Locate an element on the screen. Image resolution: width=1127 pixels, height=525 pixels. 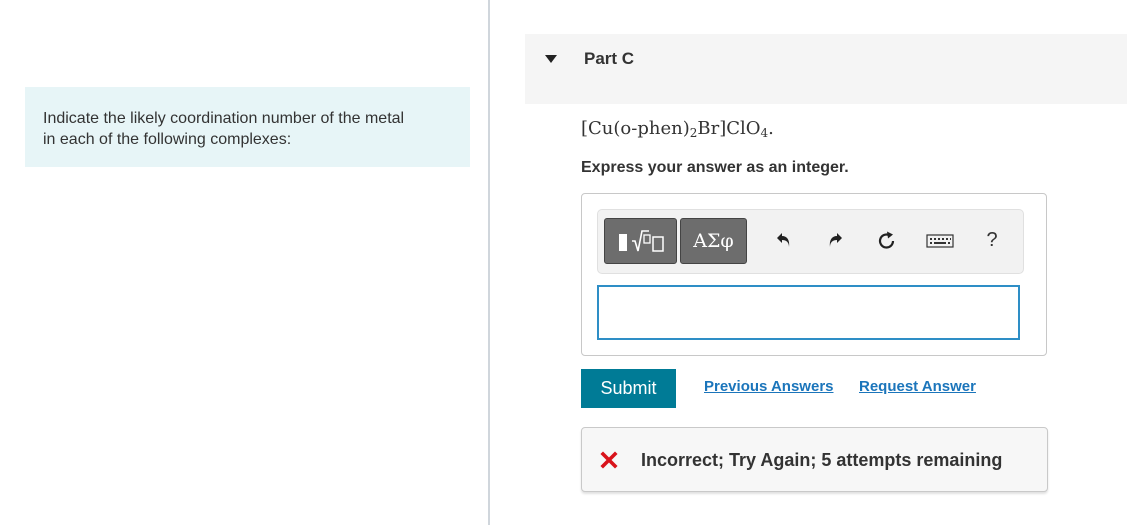
redo-icon is located at coordinates (835, 240).